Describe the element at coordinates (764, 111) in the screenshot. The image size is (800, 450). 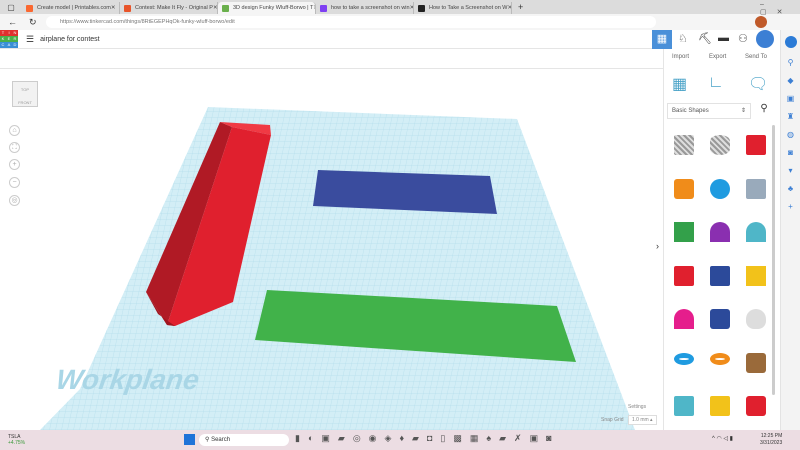
I see `search-icon: ⚲` at that location.